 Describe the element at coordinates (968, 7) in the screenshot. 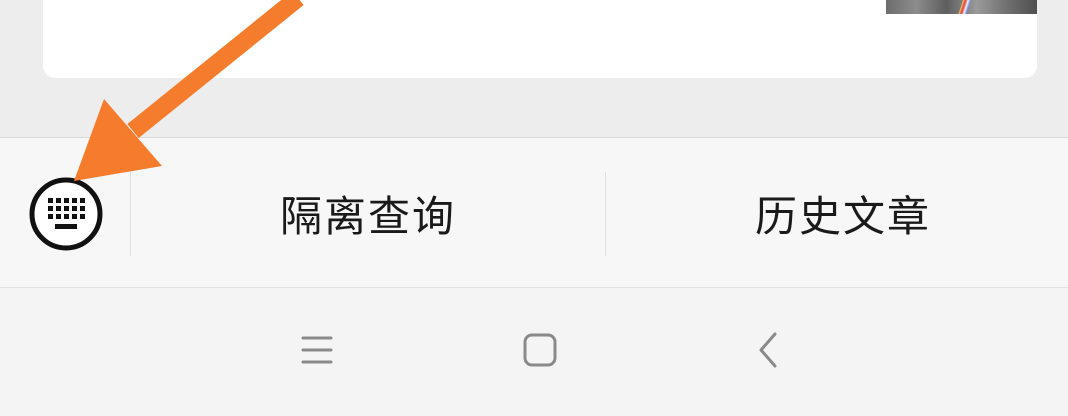

I see `thumbnail-stripe` at that location.